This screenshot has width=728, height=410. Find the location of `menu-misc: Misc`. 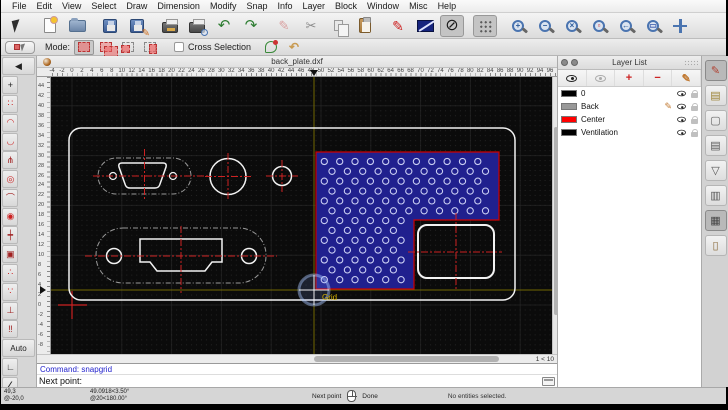

menu-misc: Misc is located at coordinates (418, 6).